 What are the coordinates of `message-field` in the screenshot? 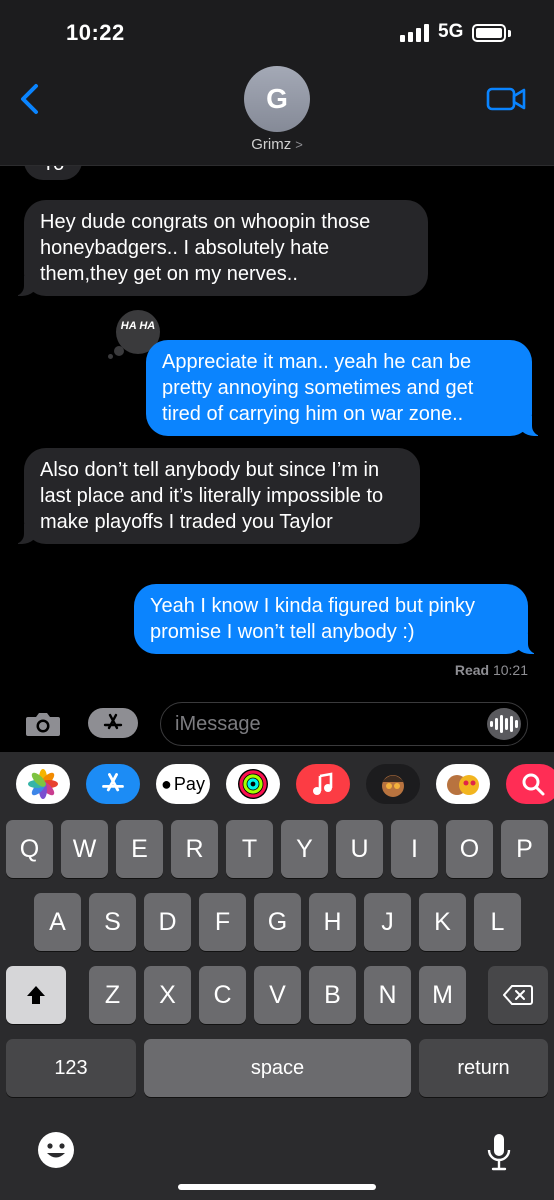 It's located at (344, 724).